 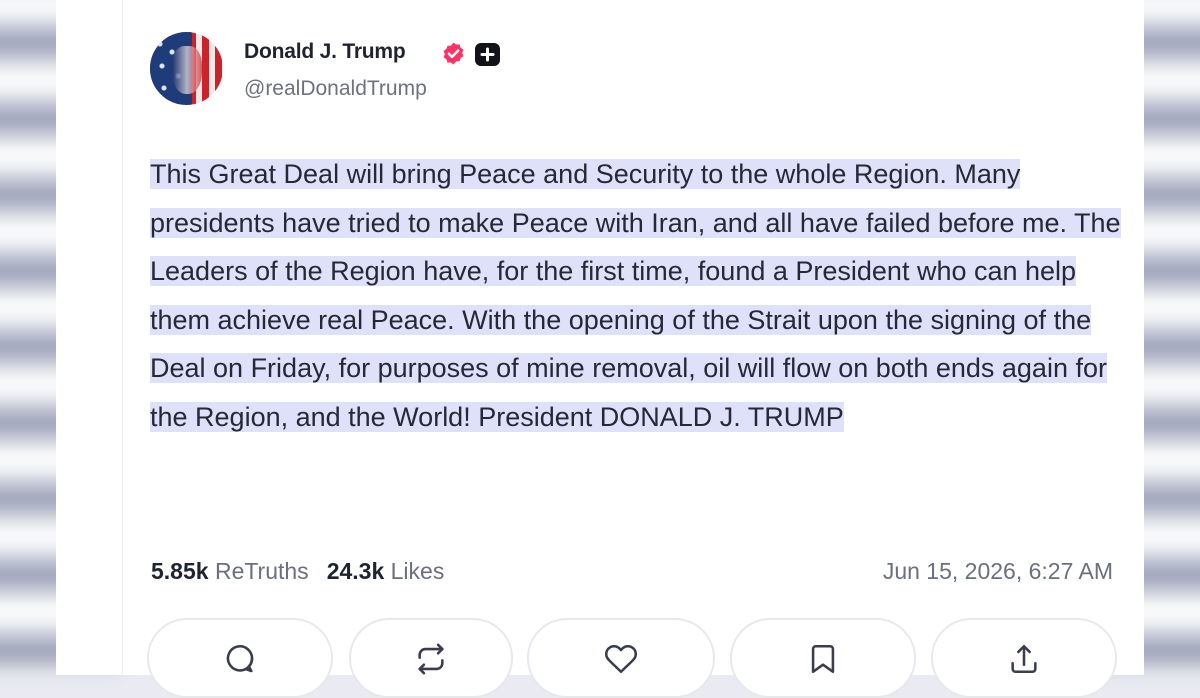 What do you see at coordinates (487, 54) in the screenshot?
I see `plus-badge-icon` at bounding box center [487, 54].